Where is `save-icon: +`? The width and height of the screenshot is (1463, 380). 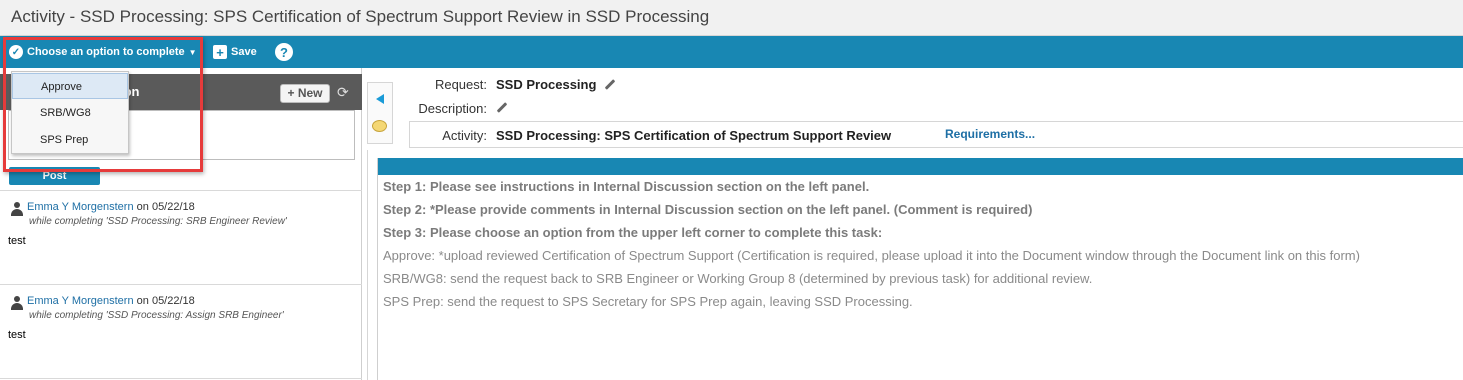
save-icon: + is located at coordinates (220, 52).